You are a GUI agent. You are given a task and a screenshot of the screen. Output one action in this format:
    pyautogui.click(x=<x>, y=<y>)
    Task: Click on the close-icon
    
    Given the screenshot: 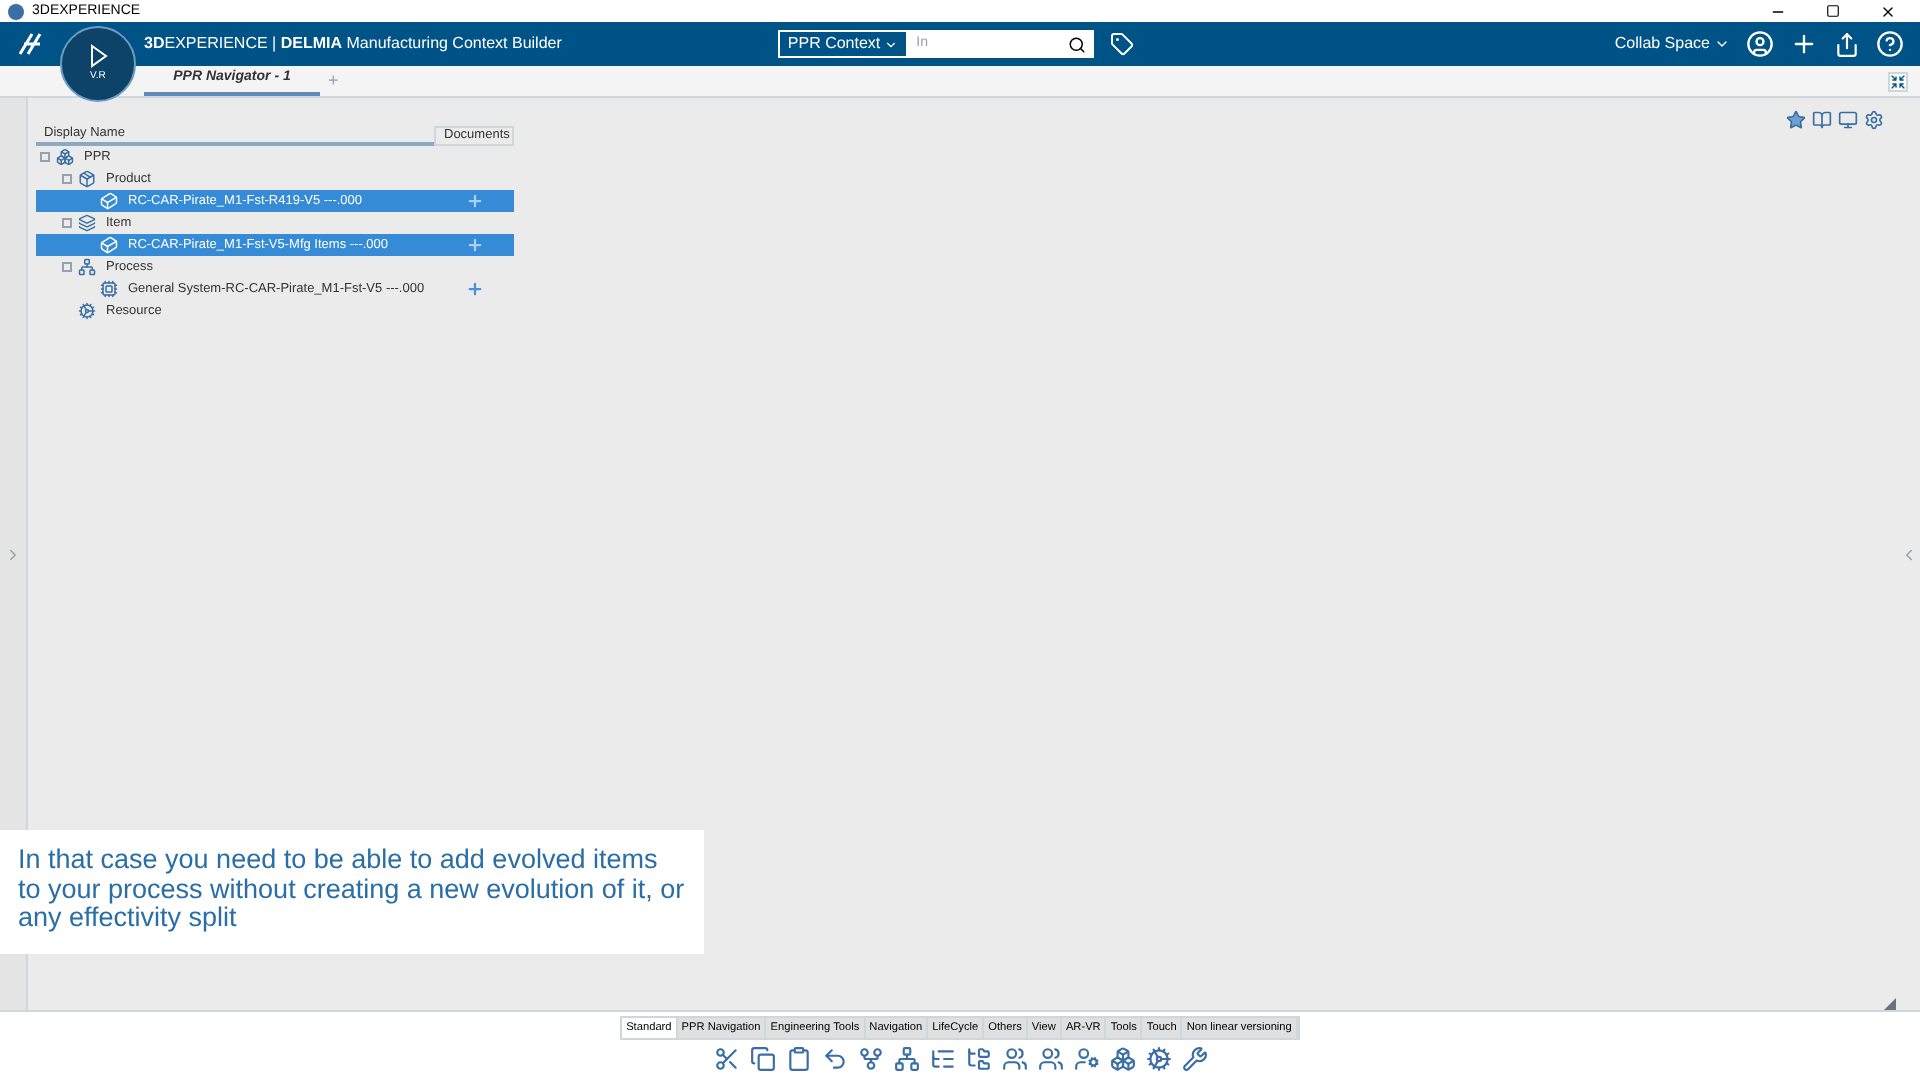 What is the action you would take?
    pyautogui.click(x=1888, y=11)
    